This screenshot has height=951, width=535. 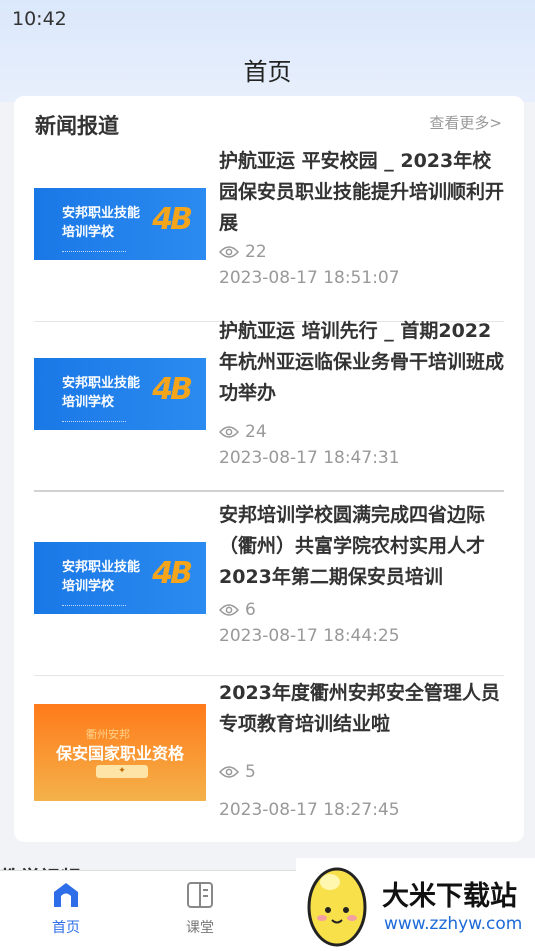 I want to click on view-count: 22, so click(x=243, y=252).